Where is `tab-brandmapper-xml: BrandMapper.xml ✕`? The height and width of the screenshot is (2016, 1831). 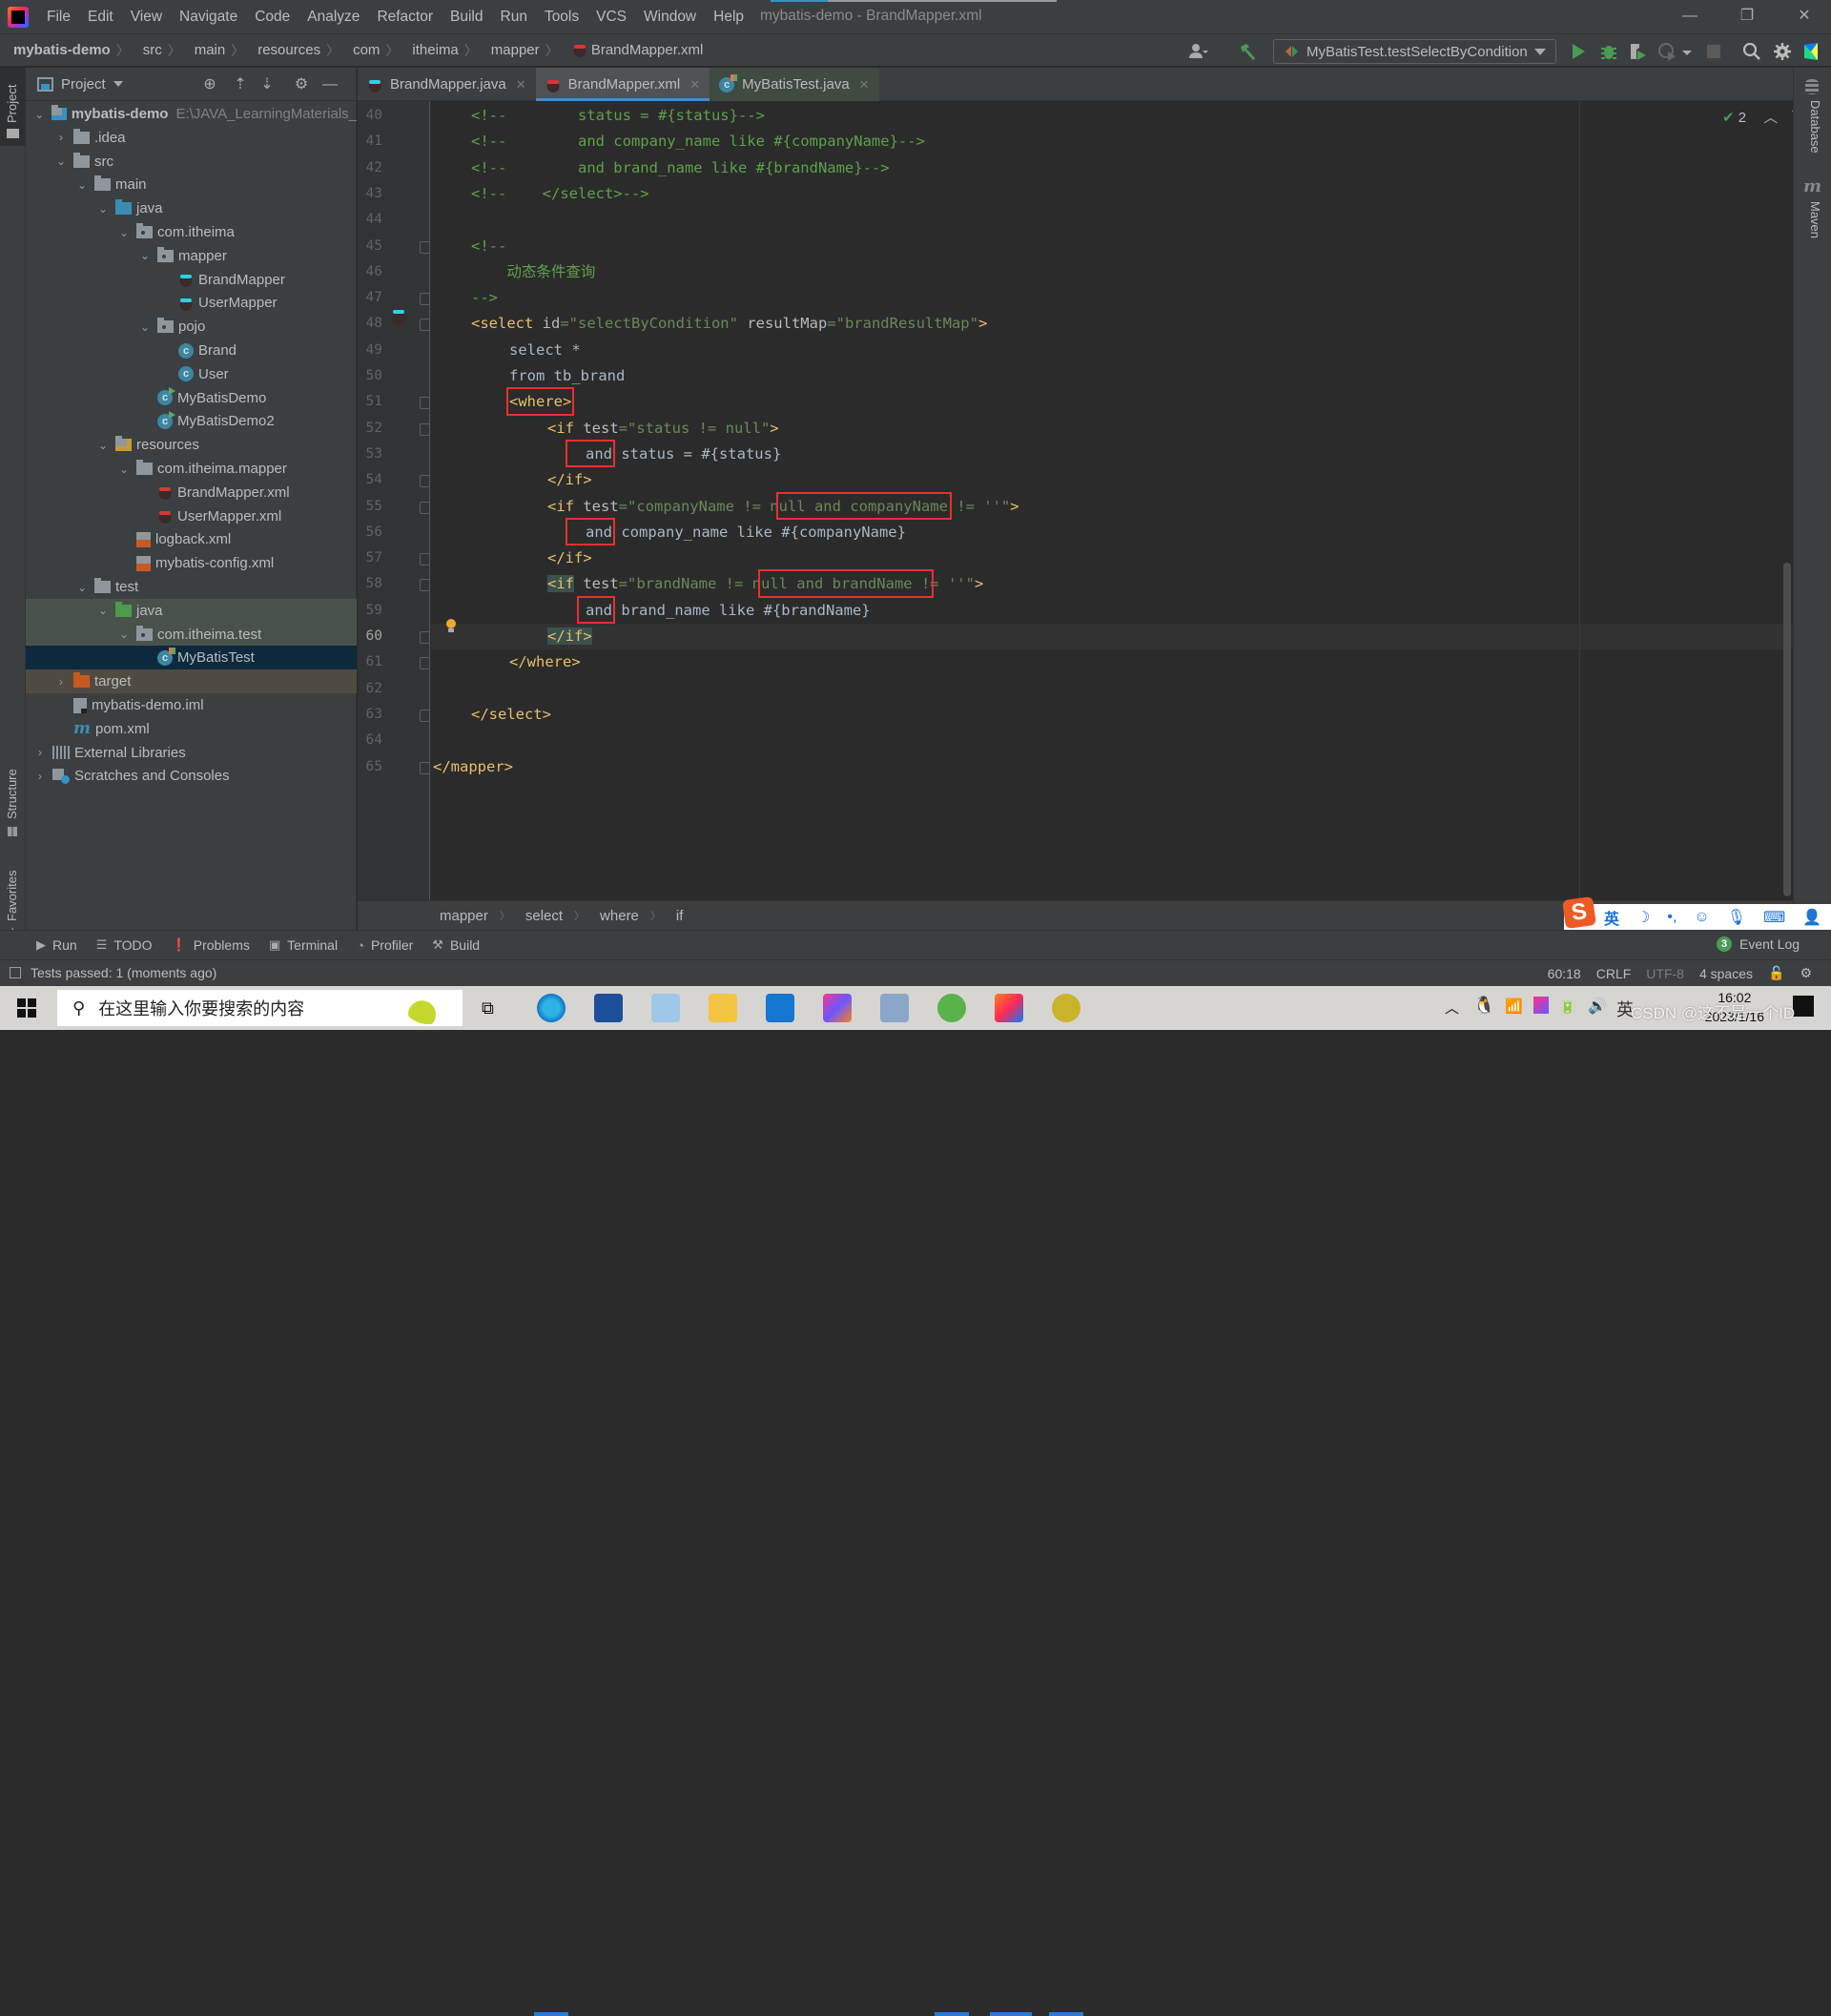 tab-brandmapper-xml: BrandMapper.xml ✕ is located at coordinates (622, 85).